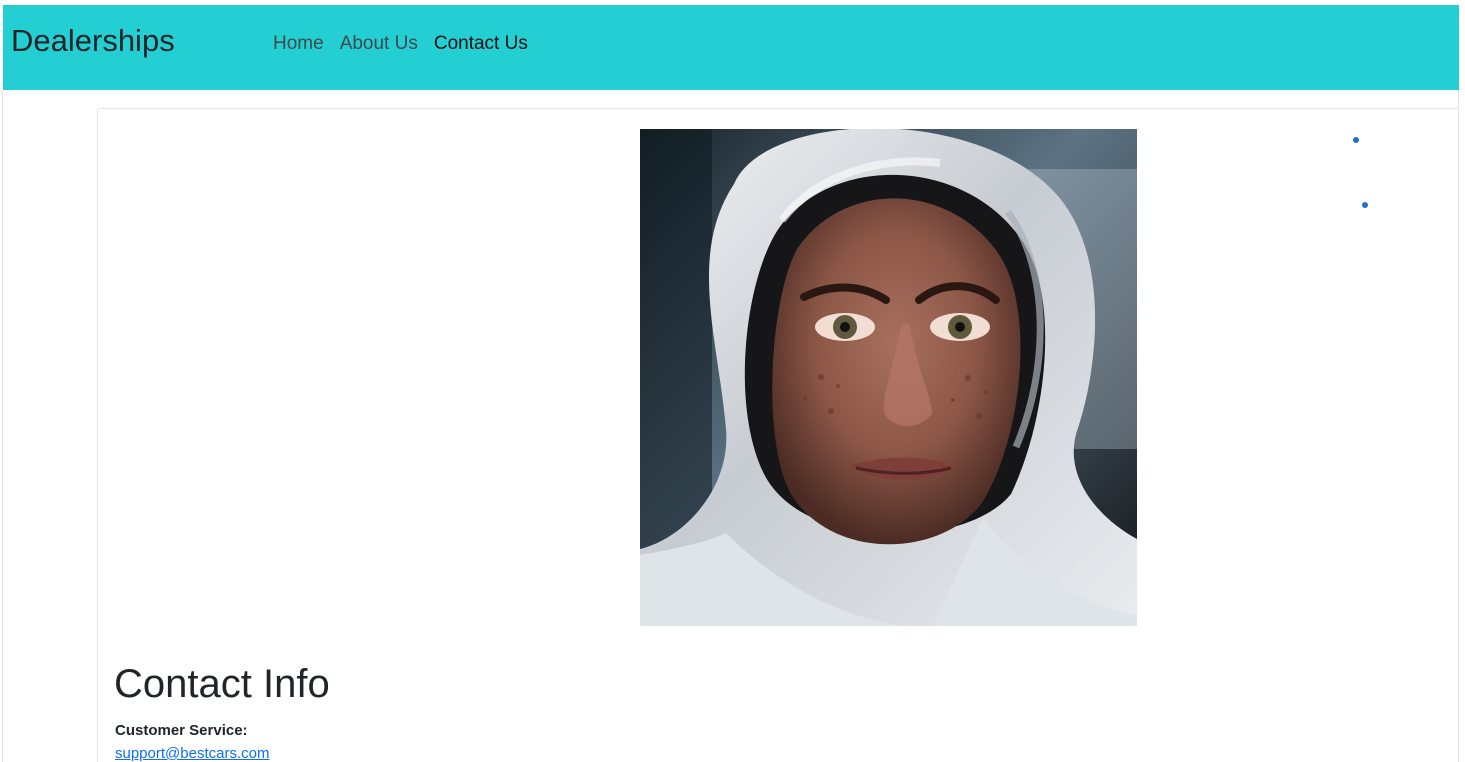 Image resolution: width=1465 pixels, height=762 pixels. I want to click on customer-service-label: Customer Service:, so click(181, 730).